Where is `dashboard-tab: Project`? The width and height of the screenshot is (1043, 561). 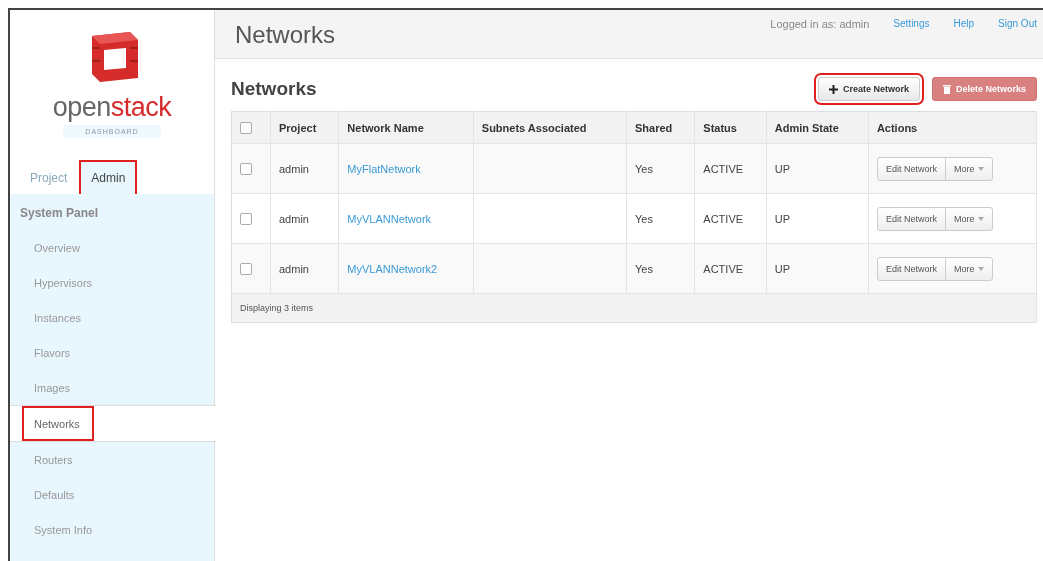
dashboard-tab: Project is located at coordinates (49, 178).